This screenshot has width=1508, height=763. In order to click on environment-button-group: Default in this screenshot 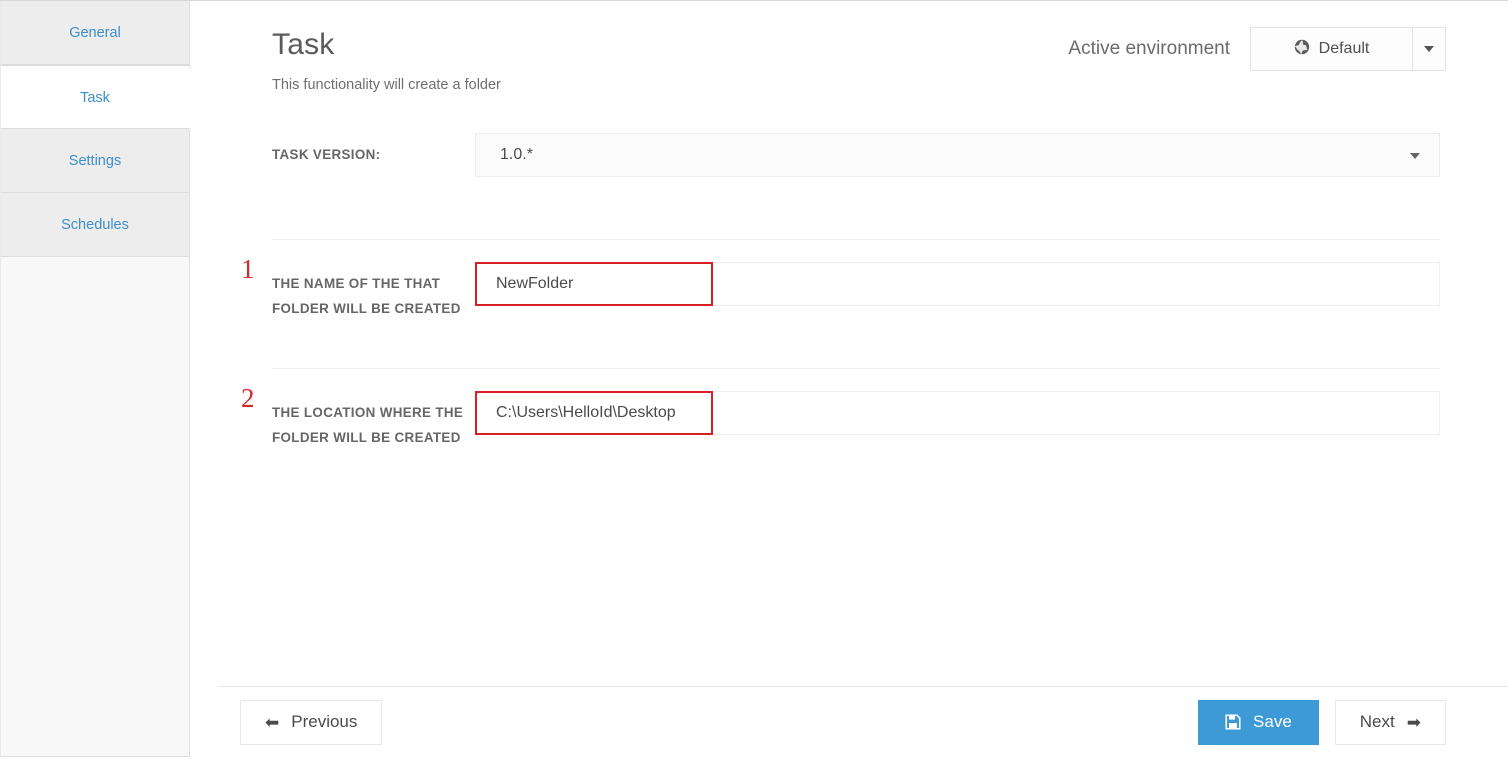, I will do `click(1348, 49)`.